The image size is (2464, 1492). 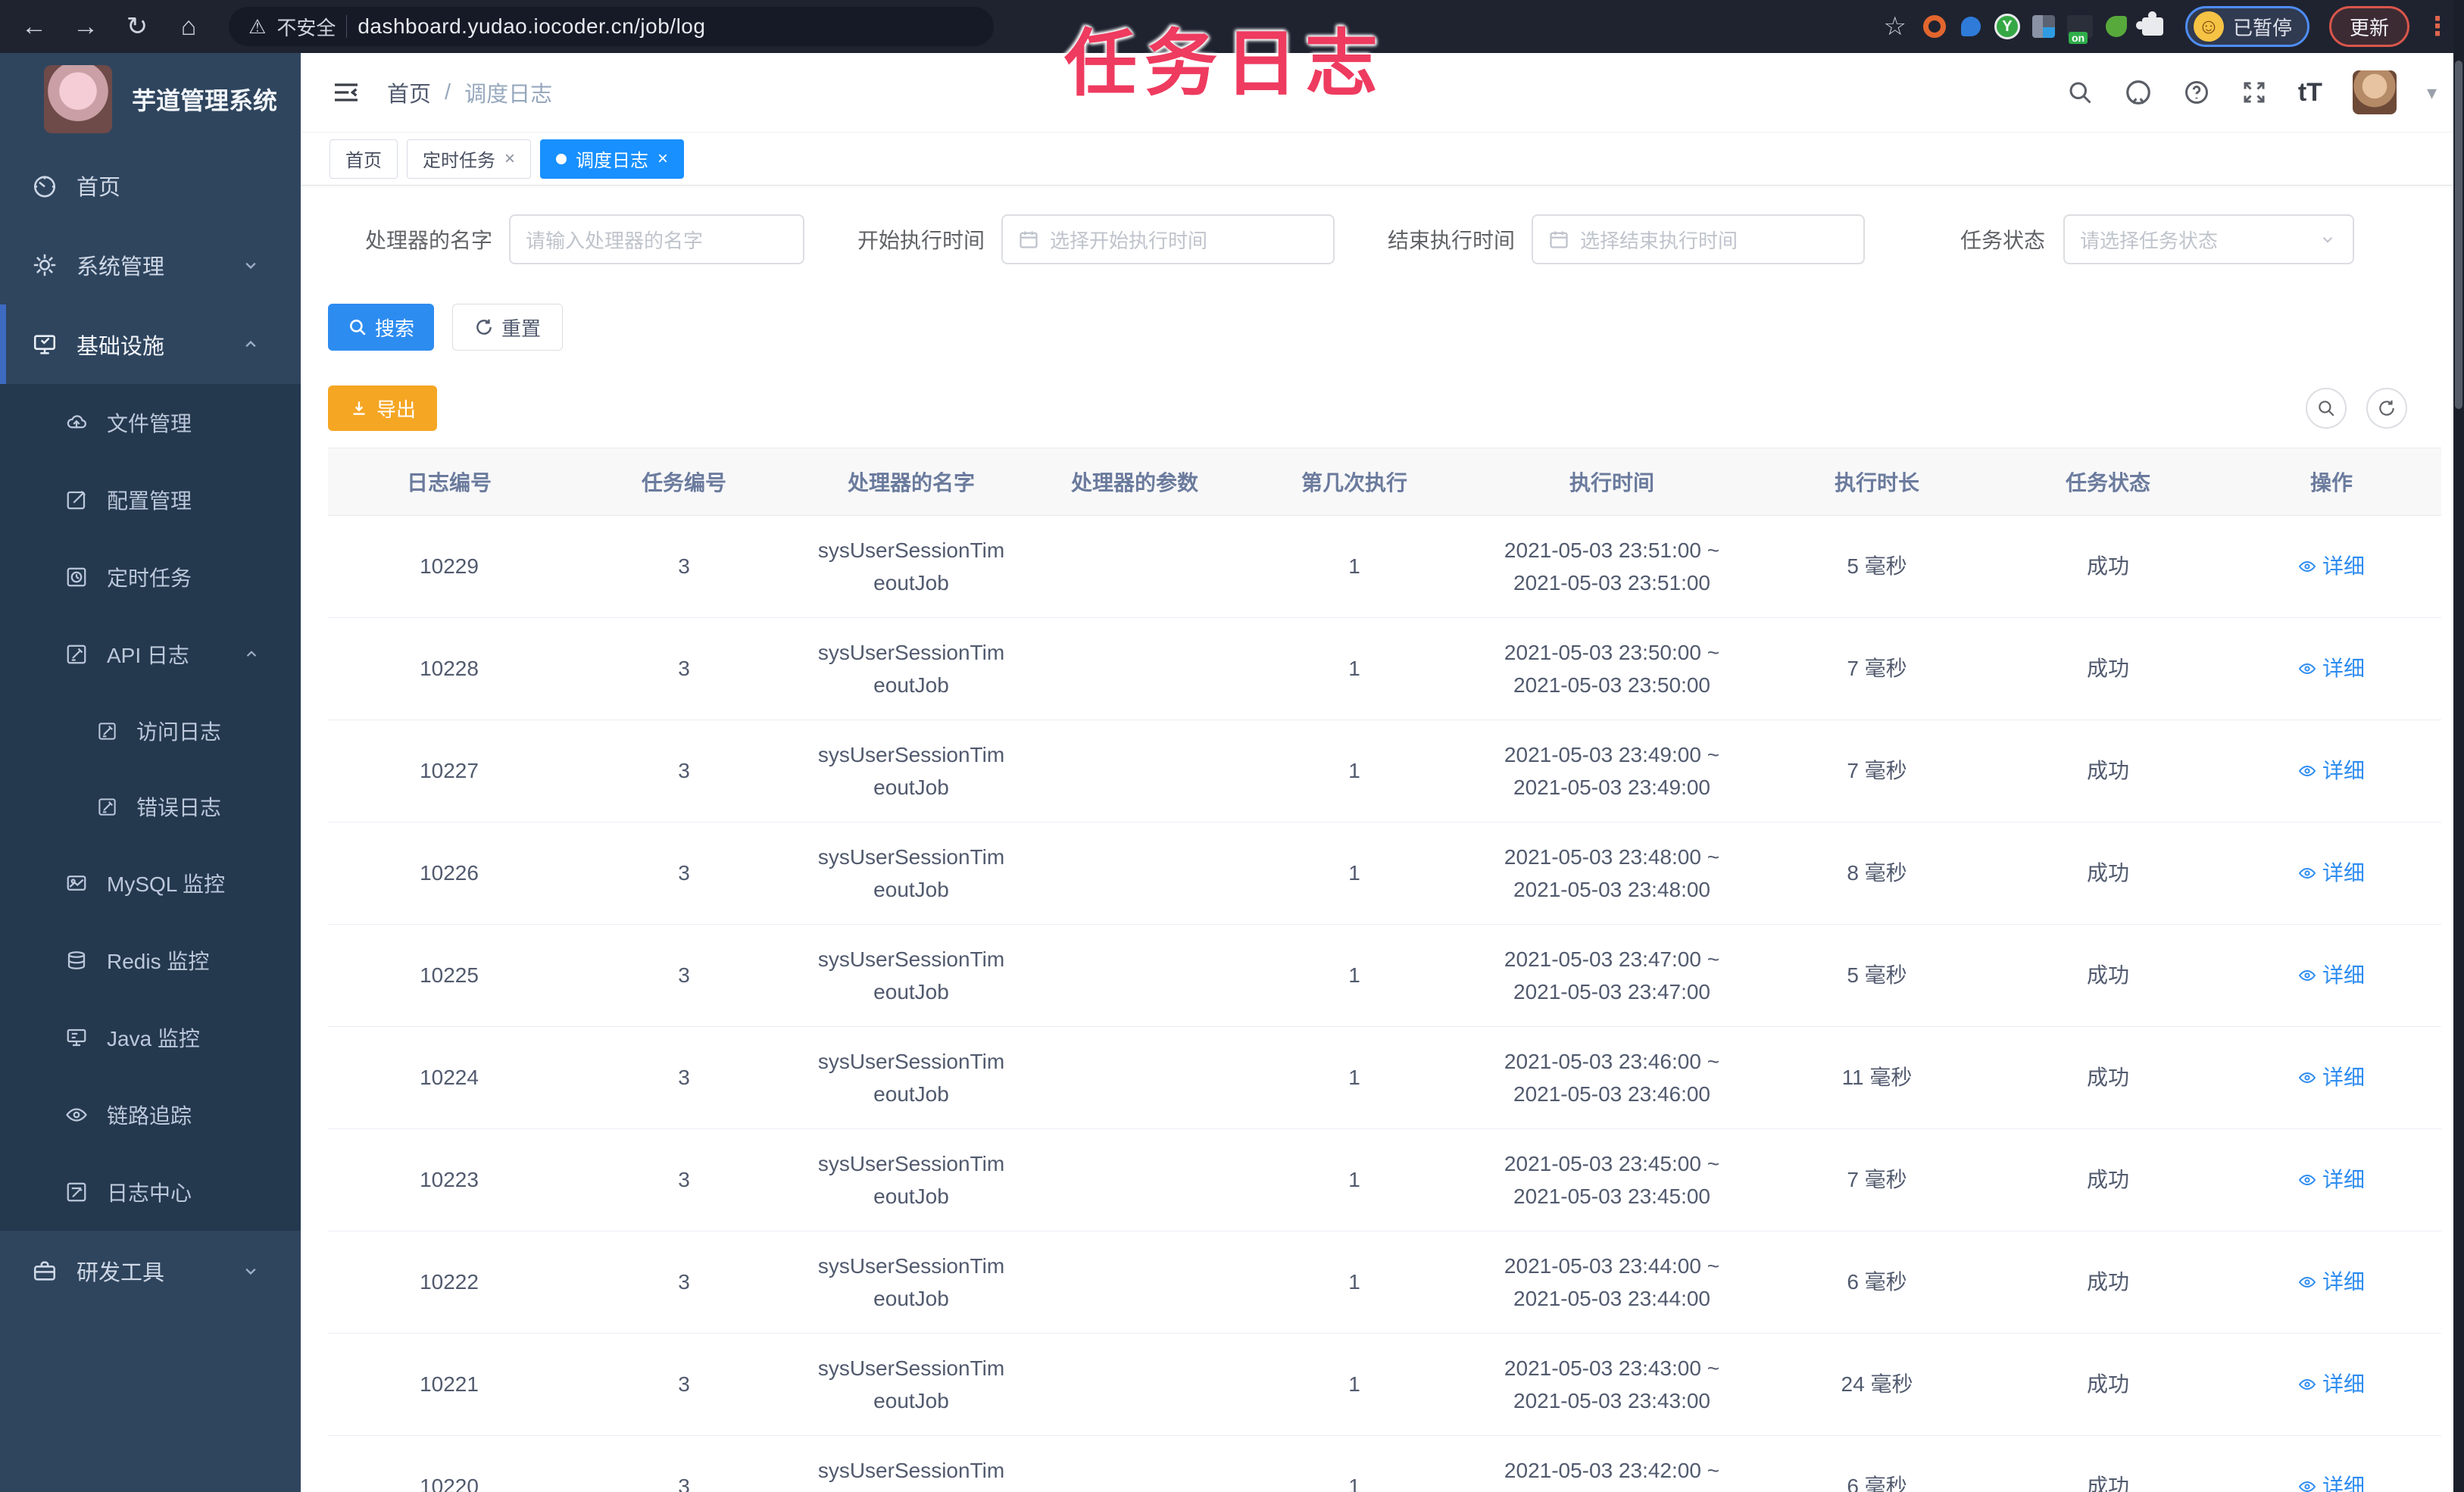 I want to click on search-button: 搜索, so click(x=381, y=328).